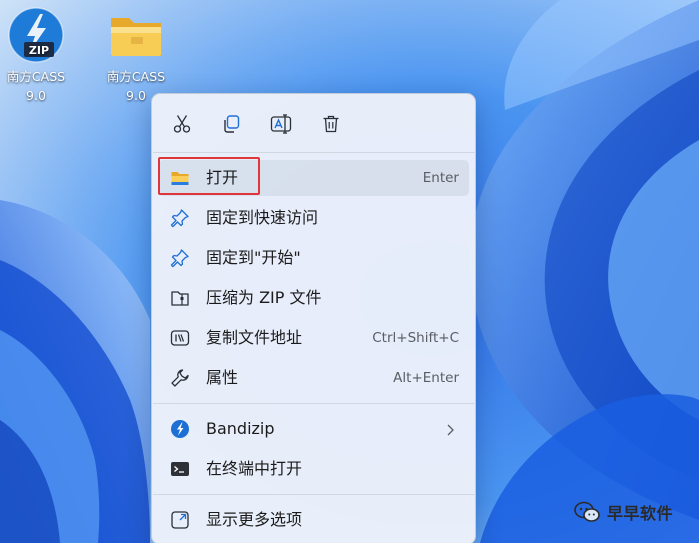 Image resolution: width=699 pixels, height=543 pixels. What do you see at coordinates (313, 429) in the screenshot?
I see `menu-item-bandizip: Bandizip` at bounding box center [313, 429].